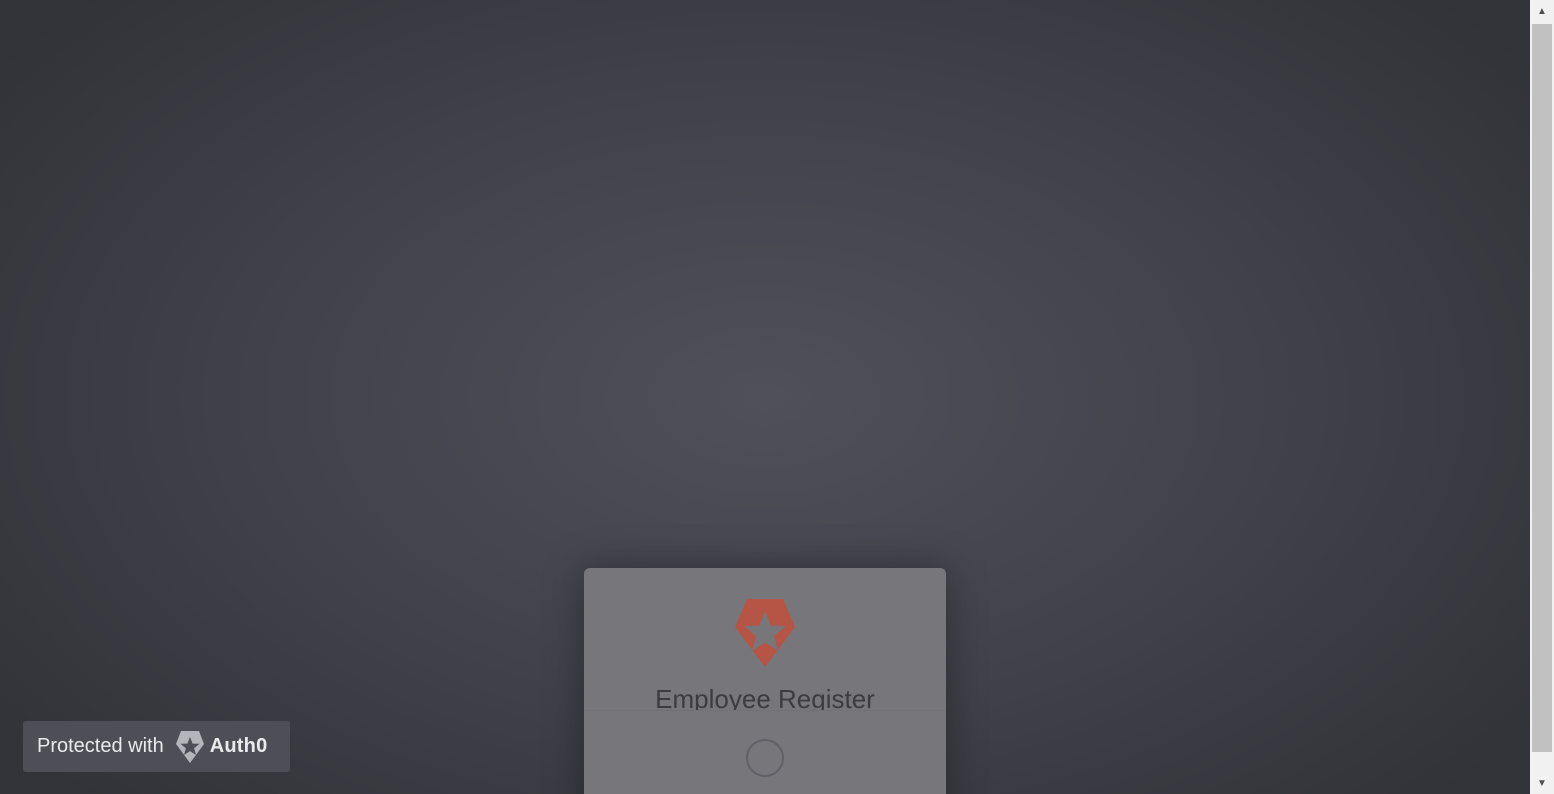  What do you see at coordinates (1542, 388) in the screenshot?
I see `scrollbar-thumb` at bounding box center [1542, 388].